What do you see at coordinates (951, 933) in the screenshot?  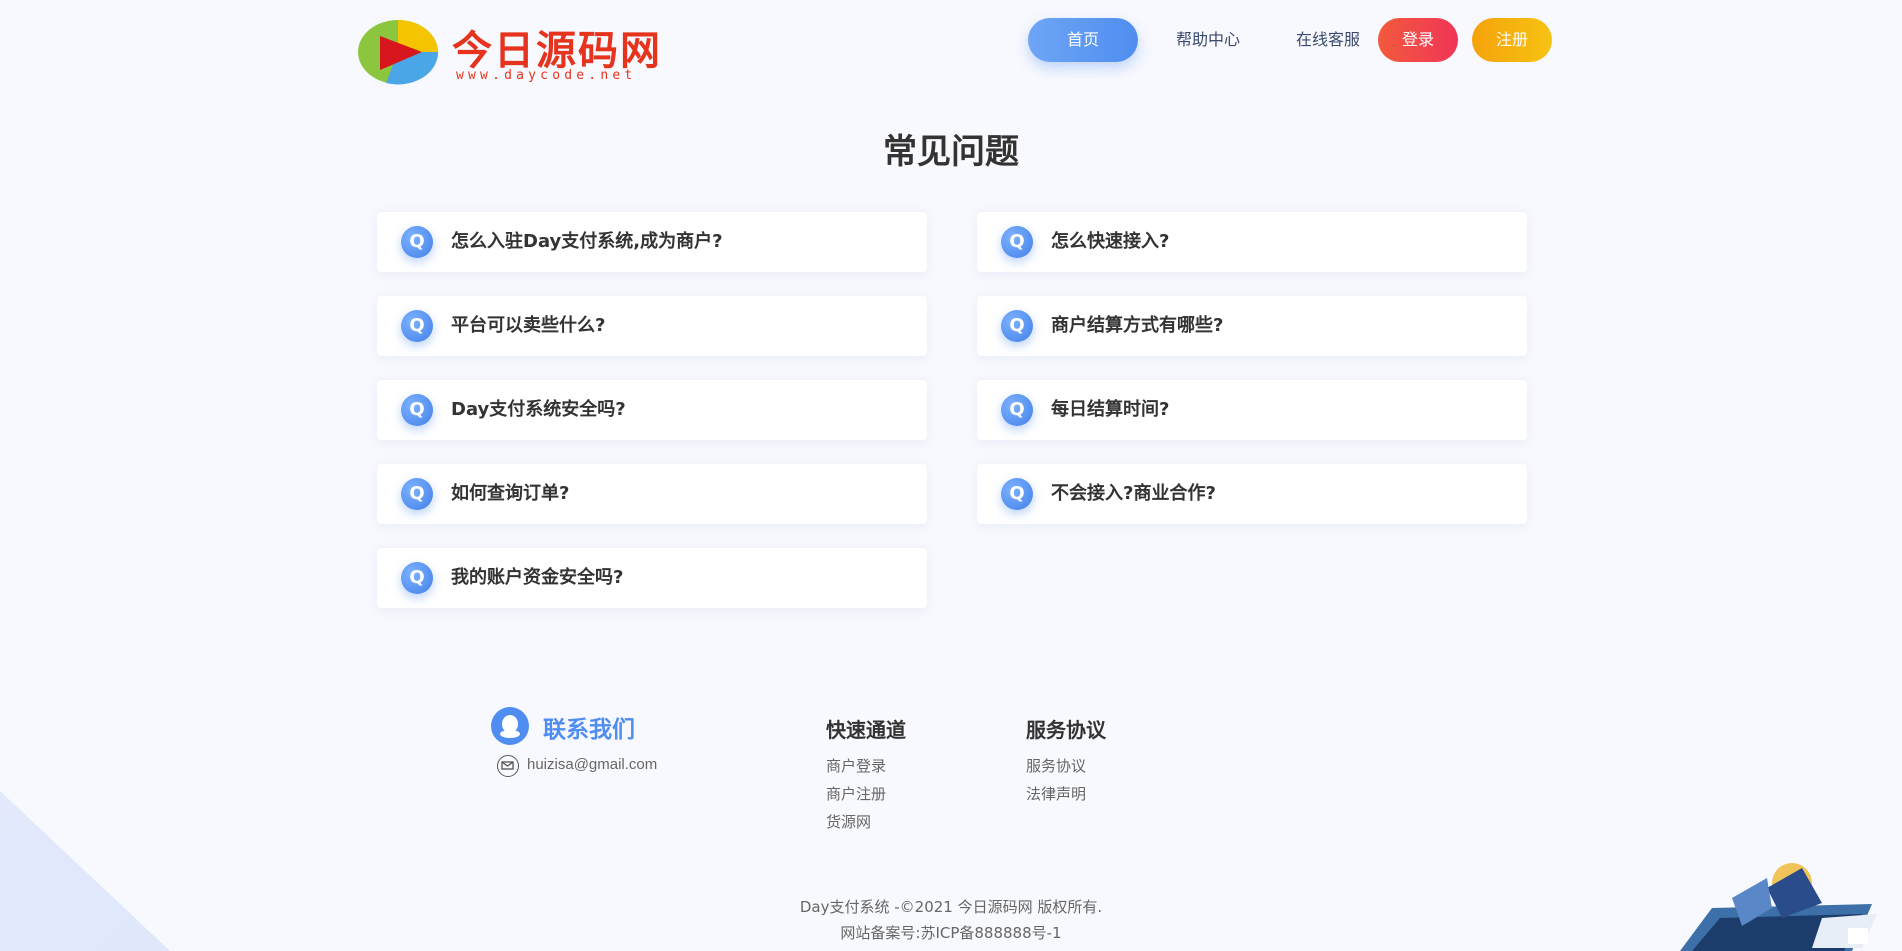 I see `icp-record: 网站备案号:苏ICP备888888号-1` at bounding box center [951, 933].